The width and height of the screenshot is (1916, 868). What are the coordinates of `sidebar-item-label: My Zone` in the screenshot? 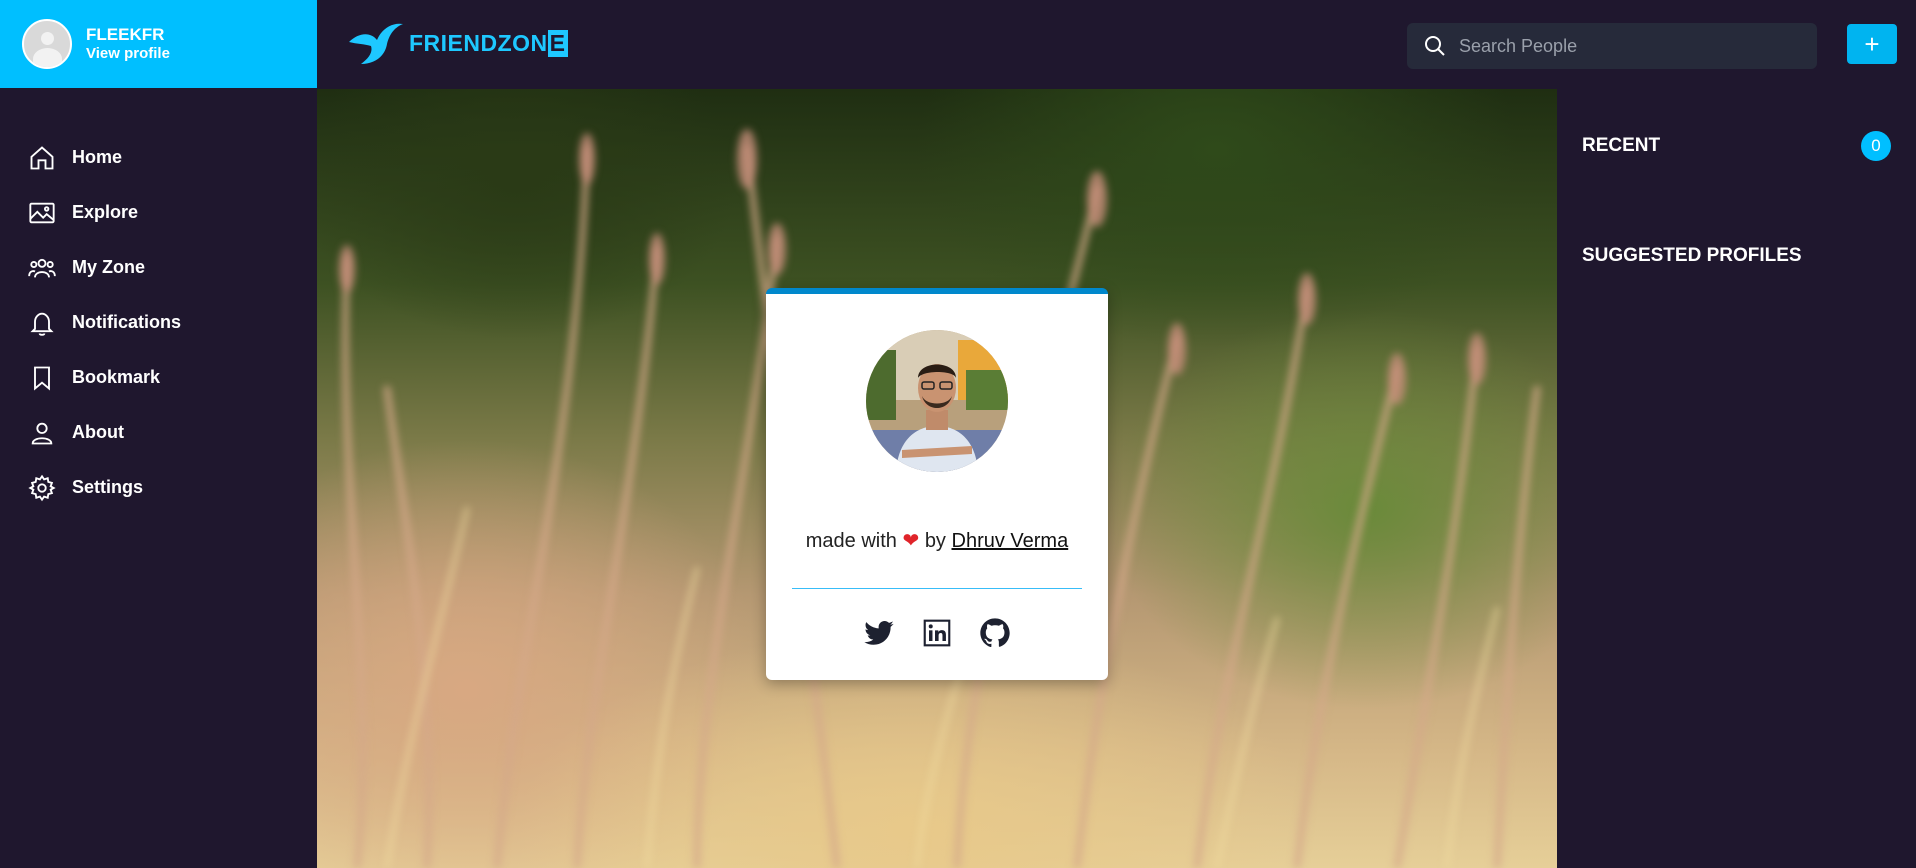 It's located at (109, 267).